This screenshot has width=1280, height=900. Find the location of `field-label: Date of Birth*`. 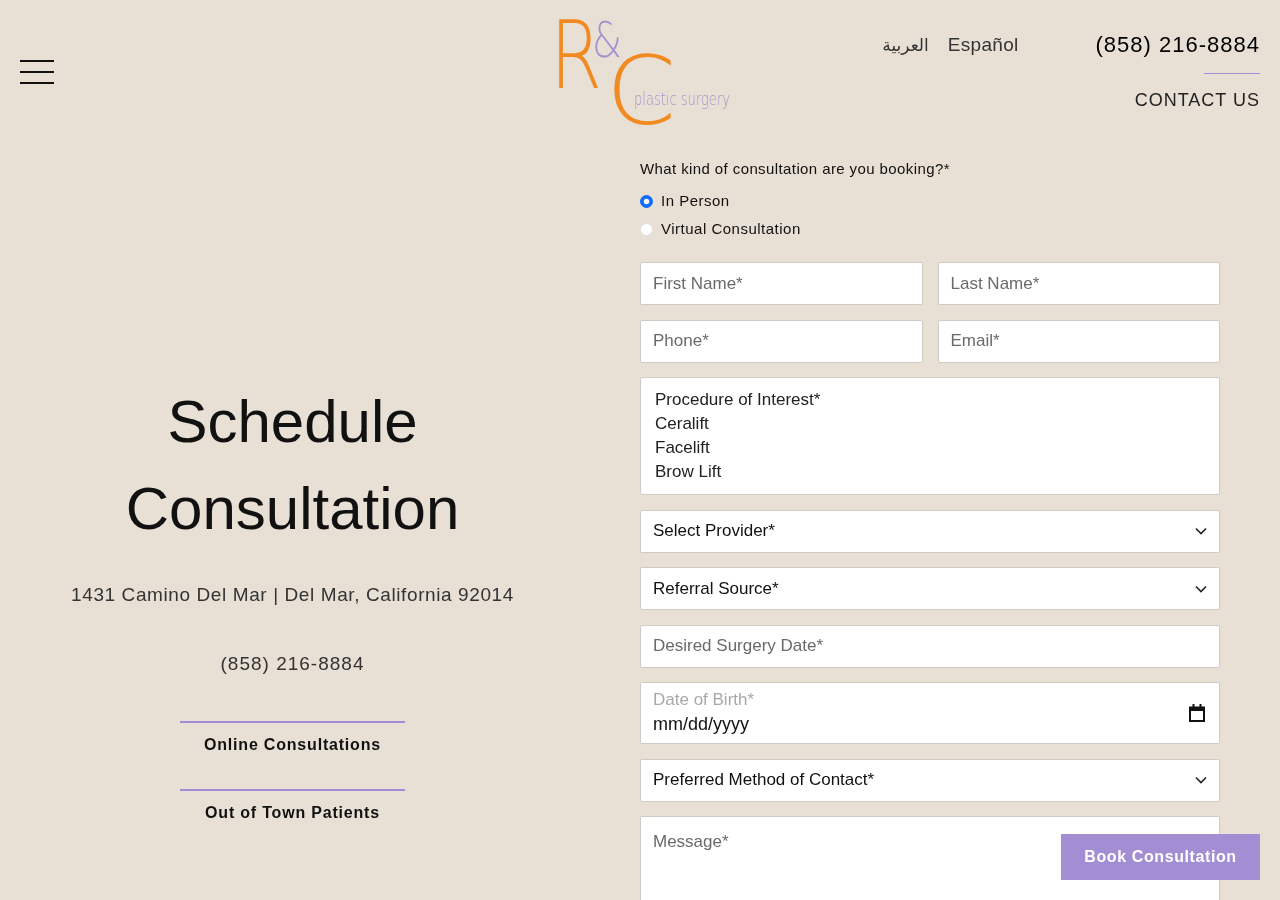

field-label: Date of Birth* is located at coordinates (704, 700).